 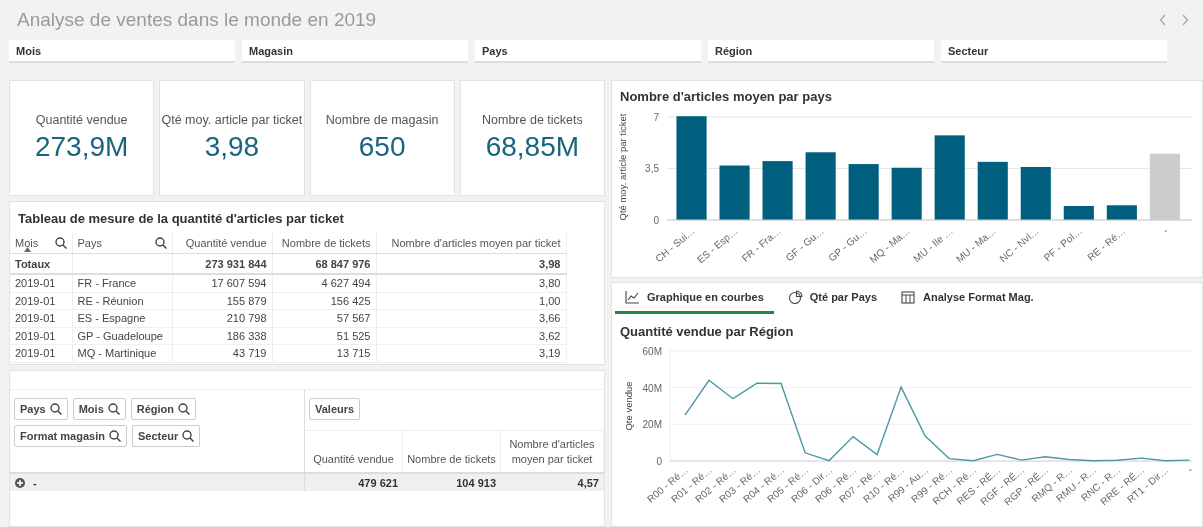 I want to click on table-cell: ES - Espagne, so click(x=122, y=318).